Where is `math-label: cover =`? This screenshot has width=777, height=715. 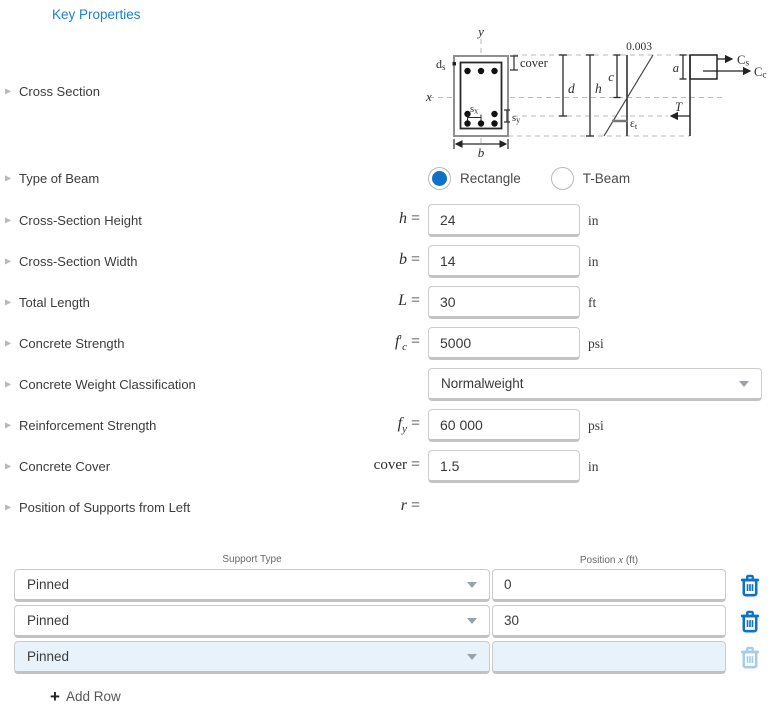
math-label: cover = is located at coordinates (396, 465).